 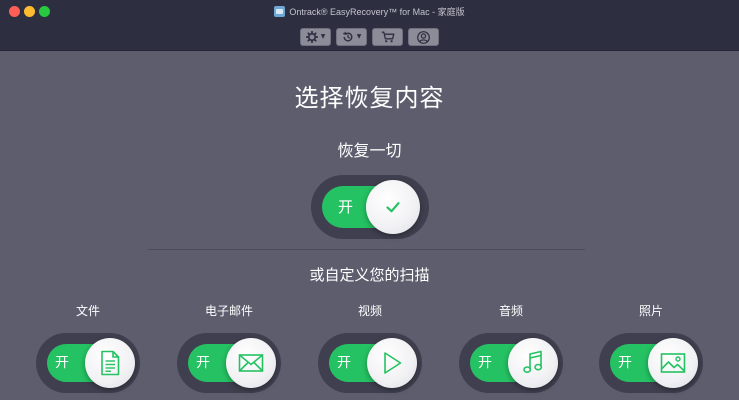 I want to click on category-photos: 照片 开, so click(x=651, y=350).